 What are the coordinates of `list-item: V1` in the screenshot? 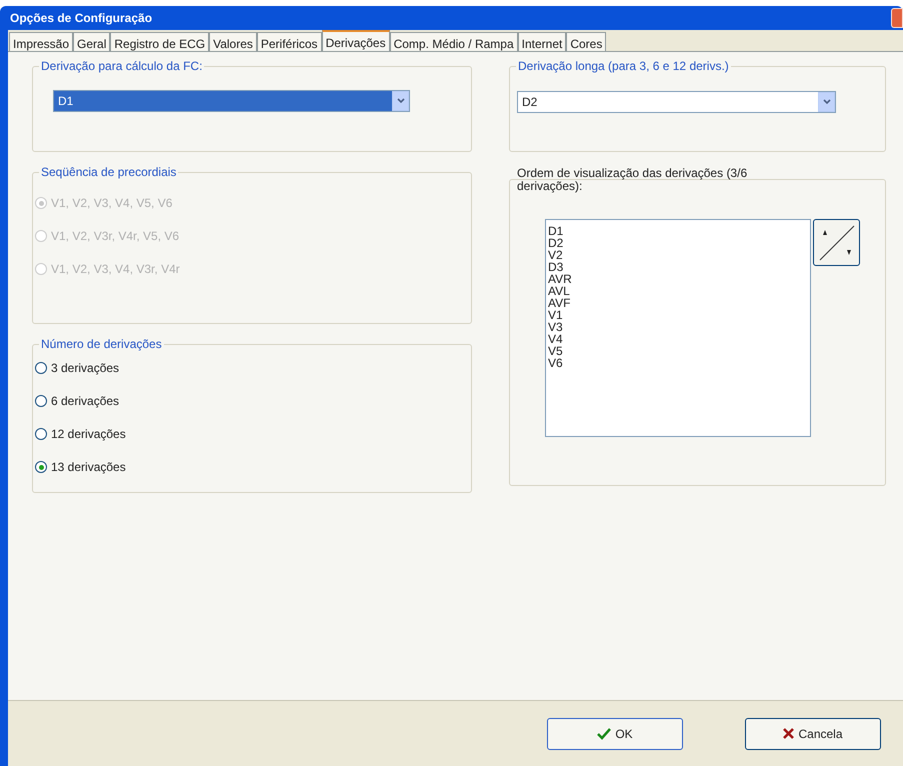 It's located at (555, 315).